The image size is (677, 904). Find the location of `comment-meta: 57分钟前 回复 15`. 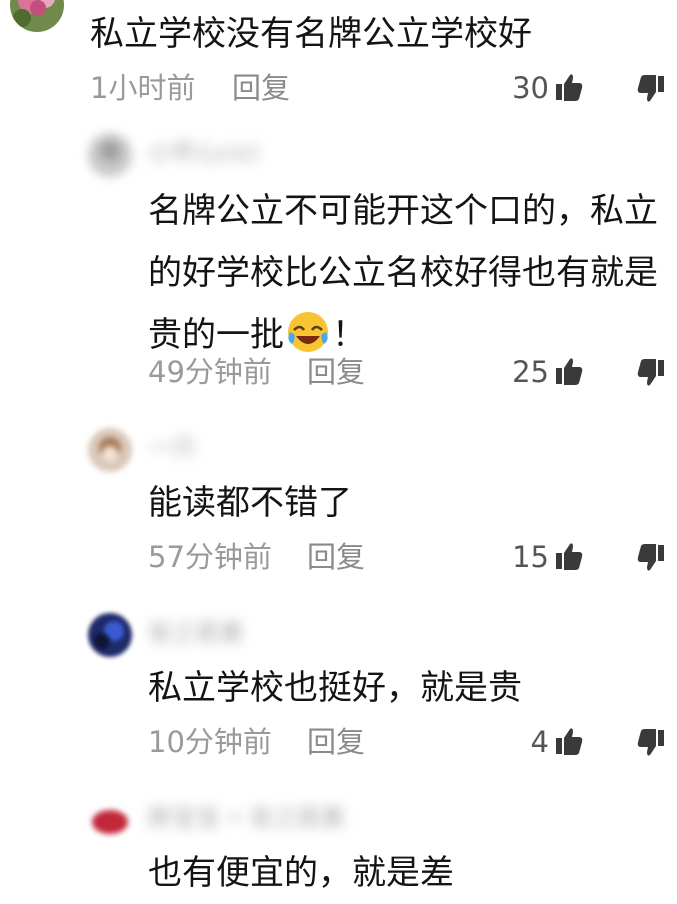

comment-meta: 57分钟前 回复 15 is located at coordinates (338, 557).